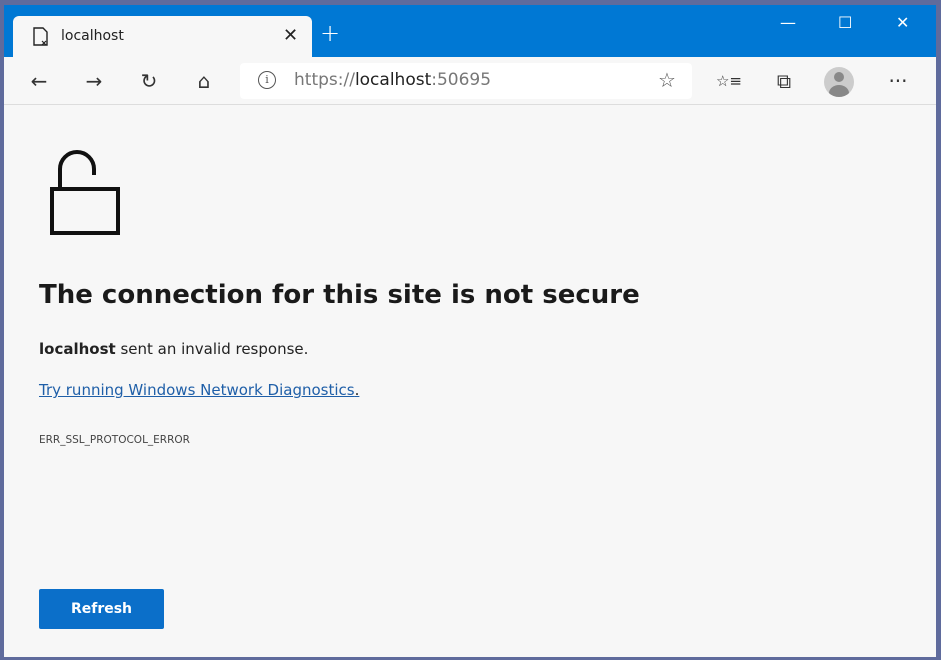 The image size is (941, 660). I want to click on favorites-icon: ☆≡, so click(729, 81).